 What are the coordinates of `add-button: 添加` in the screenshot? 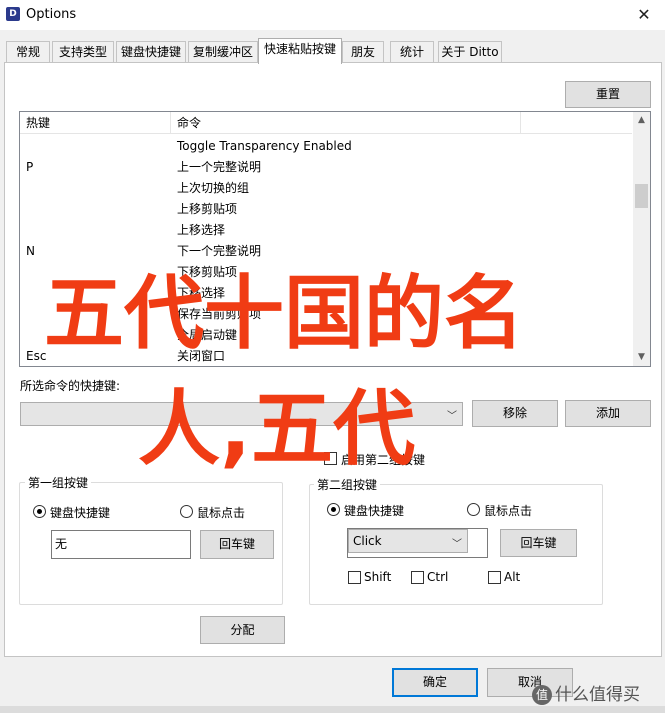 It's located at (608, 413).